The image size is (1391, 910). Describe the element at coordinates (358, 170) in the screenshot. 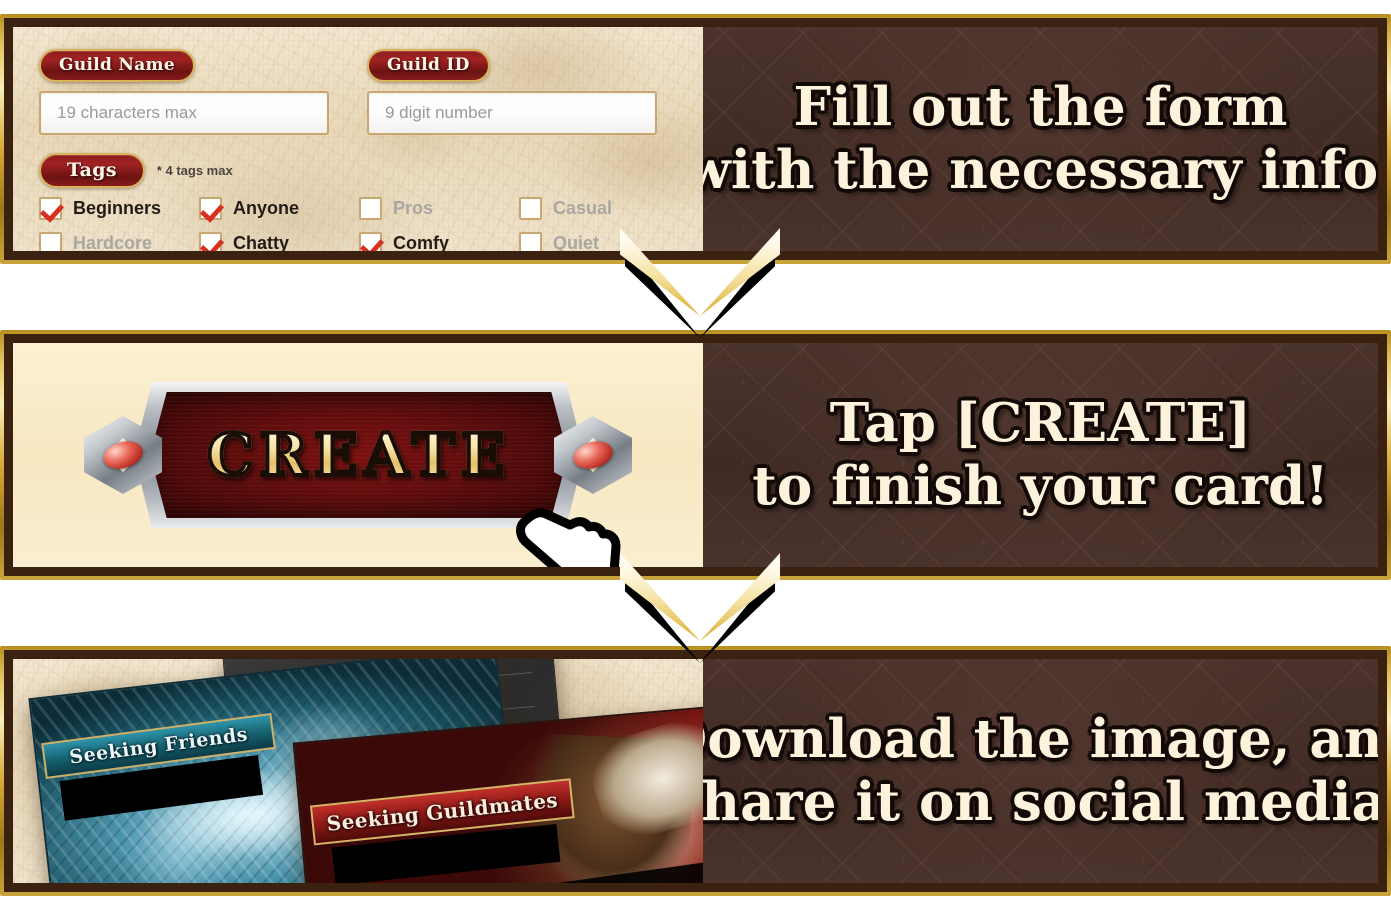

I see `tags-header: Tags * 4 tags max` at that location.